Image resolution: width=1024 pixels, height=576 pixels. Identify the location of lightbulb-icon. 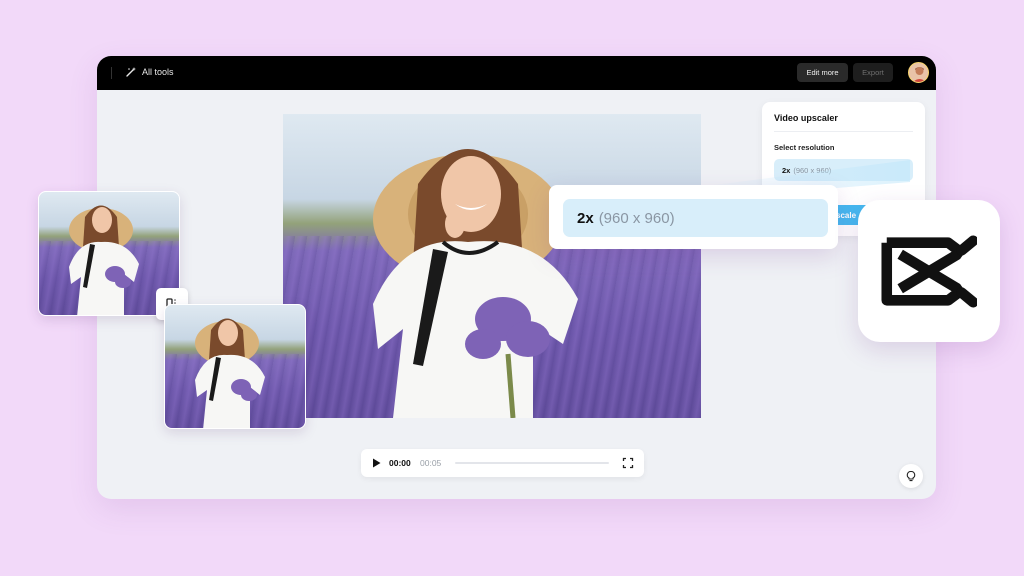
(911, 476).